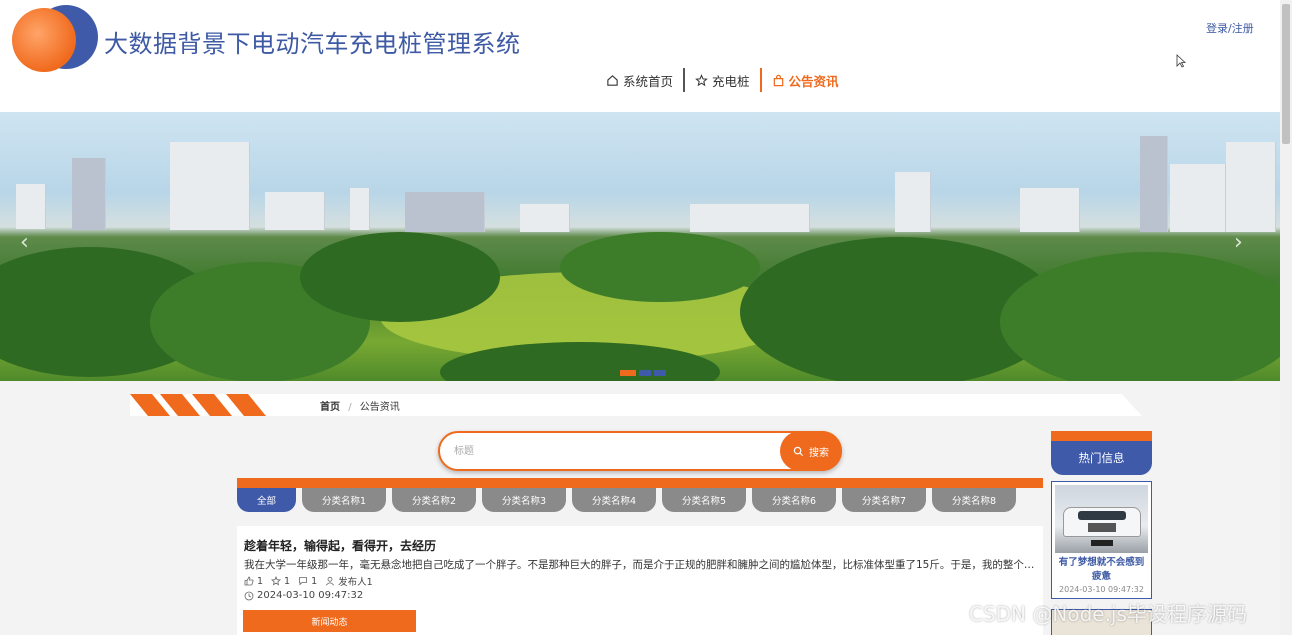  What do you see at coordinates (329, 621) in the screenshot?
I see `news-category-tag: 新闻动态` at bounding box center [329, 621].